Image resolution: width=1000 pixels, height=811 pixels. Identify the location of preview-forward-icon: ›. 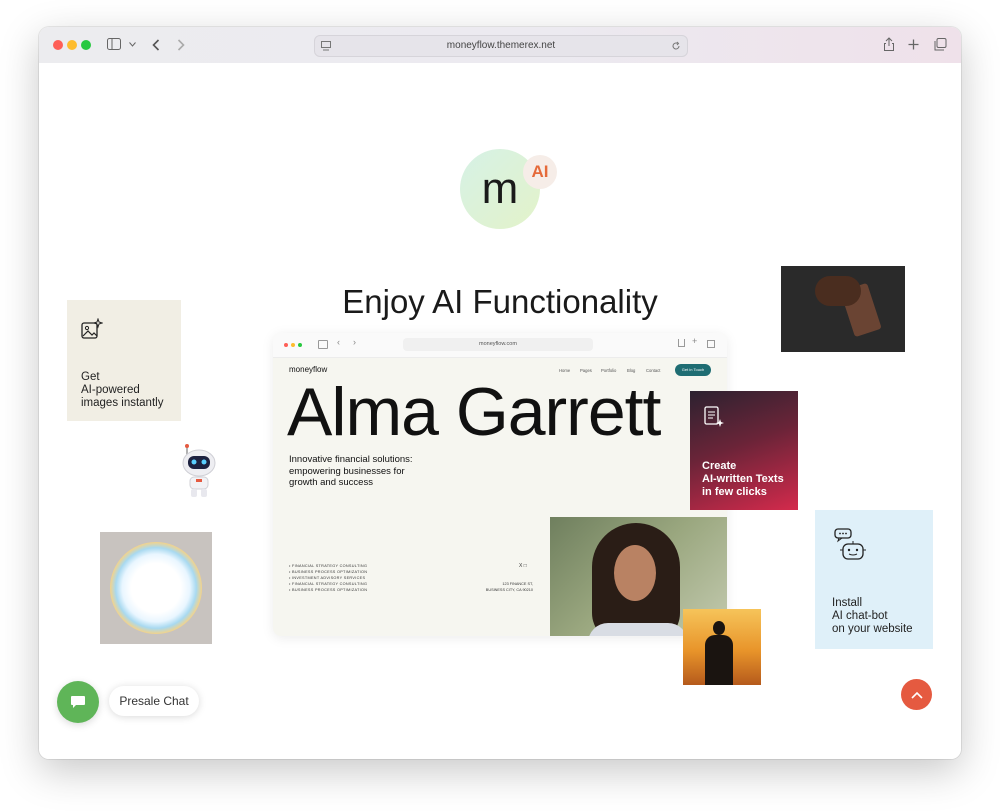
(354, 342).